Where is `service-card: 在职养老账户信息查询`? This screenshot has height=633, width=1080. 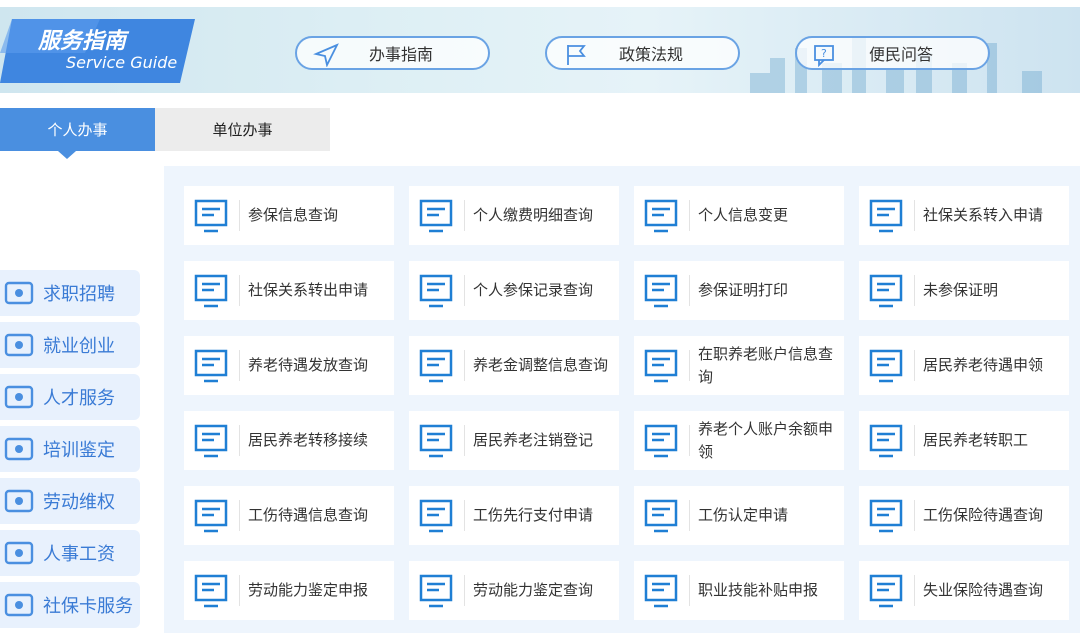
service-card: 在职养老账户信息查询 is located at coordinates (739, 365).